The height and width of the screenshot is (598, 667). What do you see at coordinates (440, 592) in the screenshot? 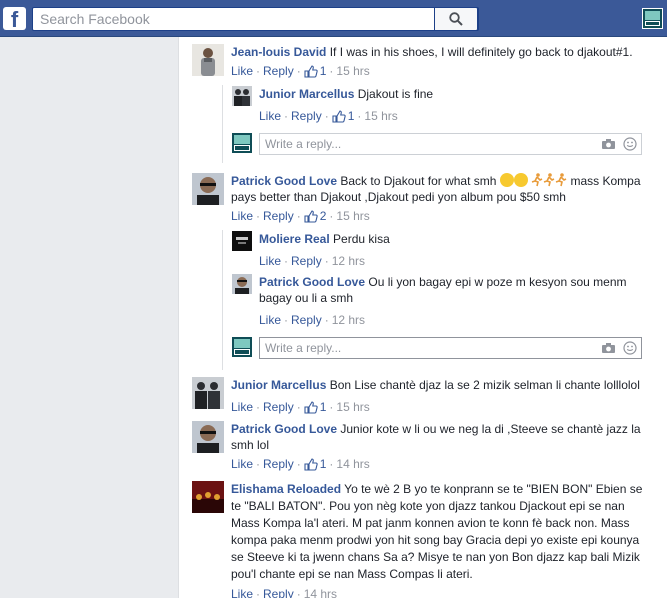
I see `comment-actions: Like · Reply · 14 hrs` at bounding box center [440, 592].